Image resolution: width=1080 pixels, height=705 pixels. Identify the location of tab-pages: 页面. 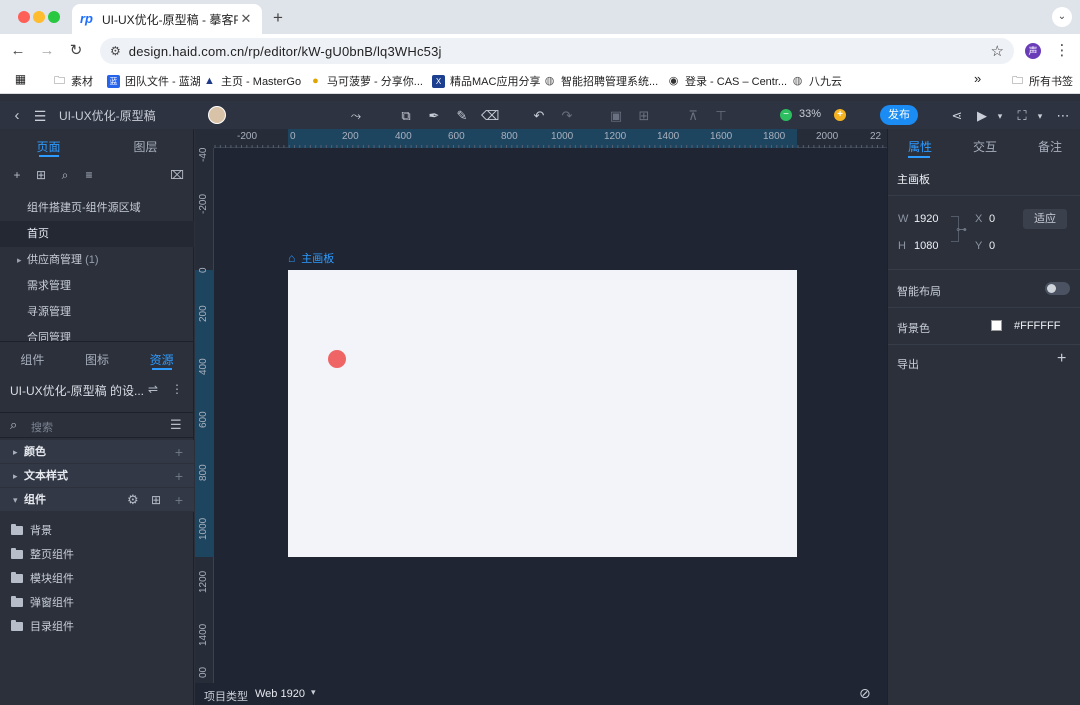
(48, 144).